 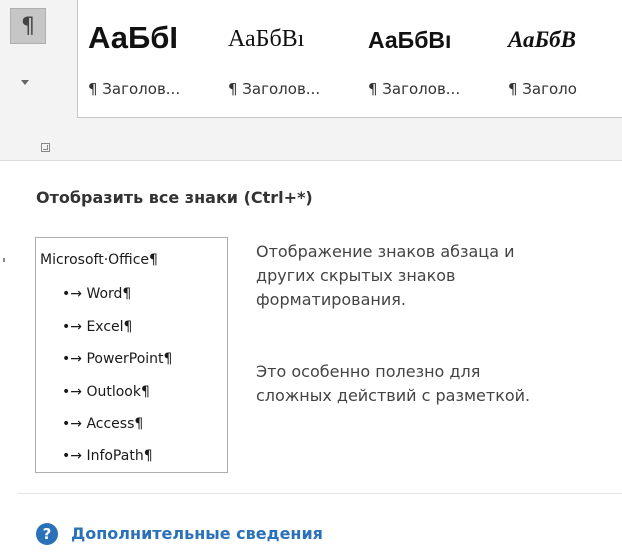 What do you see at coordinates (197, 533) in the screenshot?
I see `more-info-link: Дополнительные сведения` at bounding box center [197, 533].